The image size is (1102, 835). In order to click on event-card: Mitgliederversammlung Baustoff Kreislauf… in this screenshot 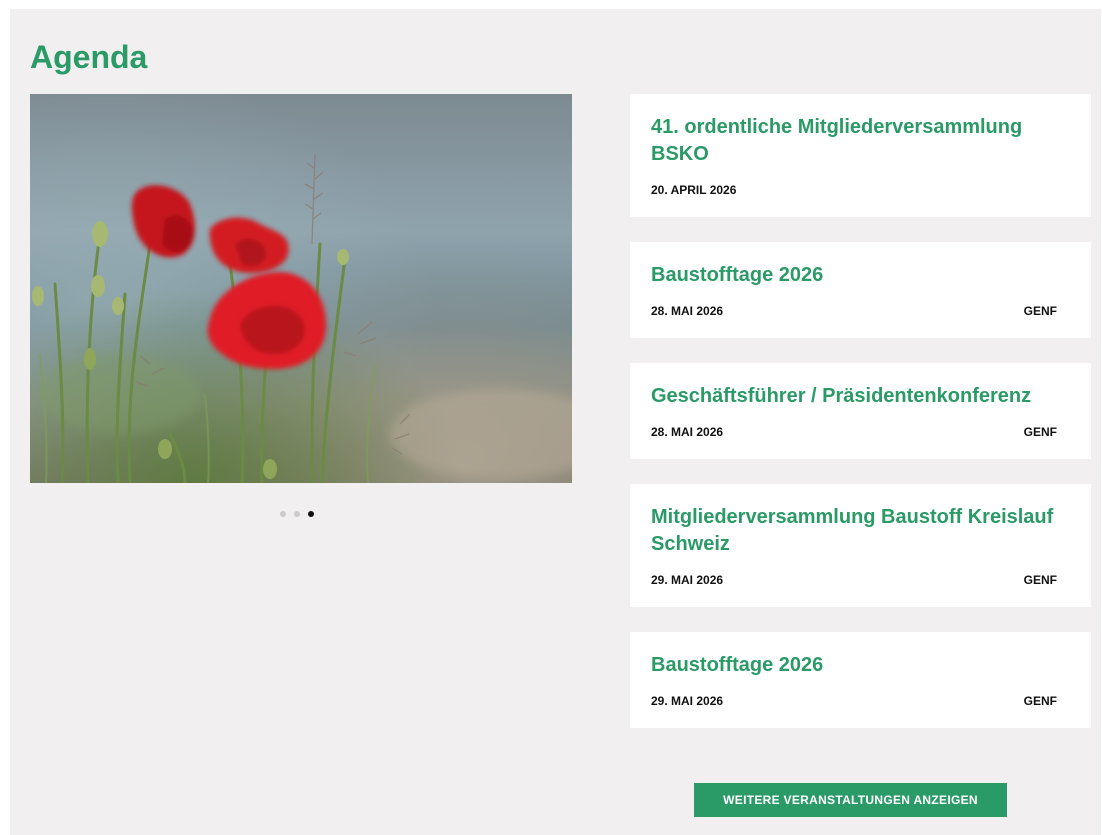, I will do `click(860, 545)`.